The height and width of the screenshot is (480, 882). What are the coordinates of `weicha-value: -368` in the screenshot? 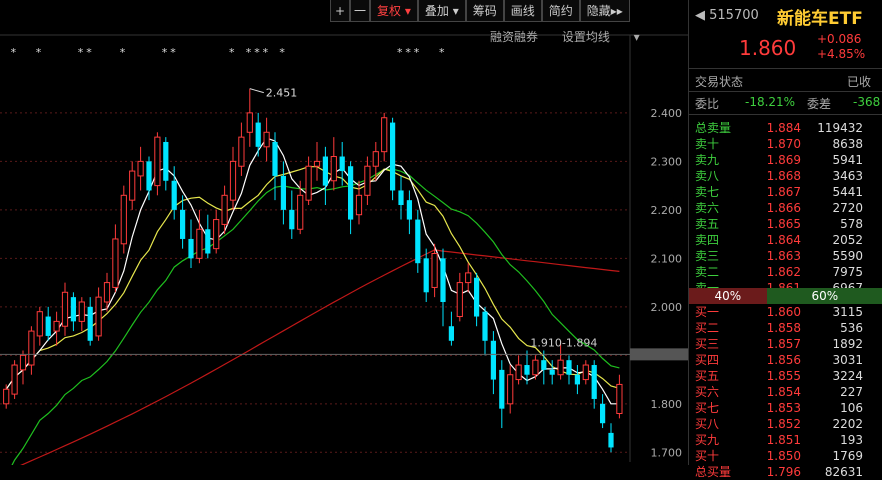 It's located at (867, 102).